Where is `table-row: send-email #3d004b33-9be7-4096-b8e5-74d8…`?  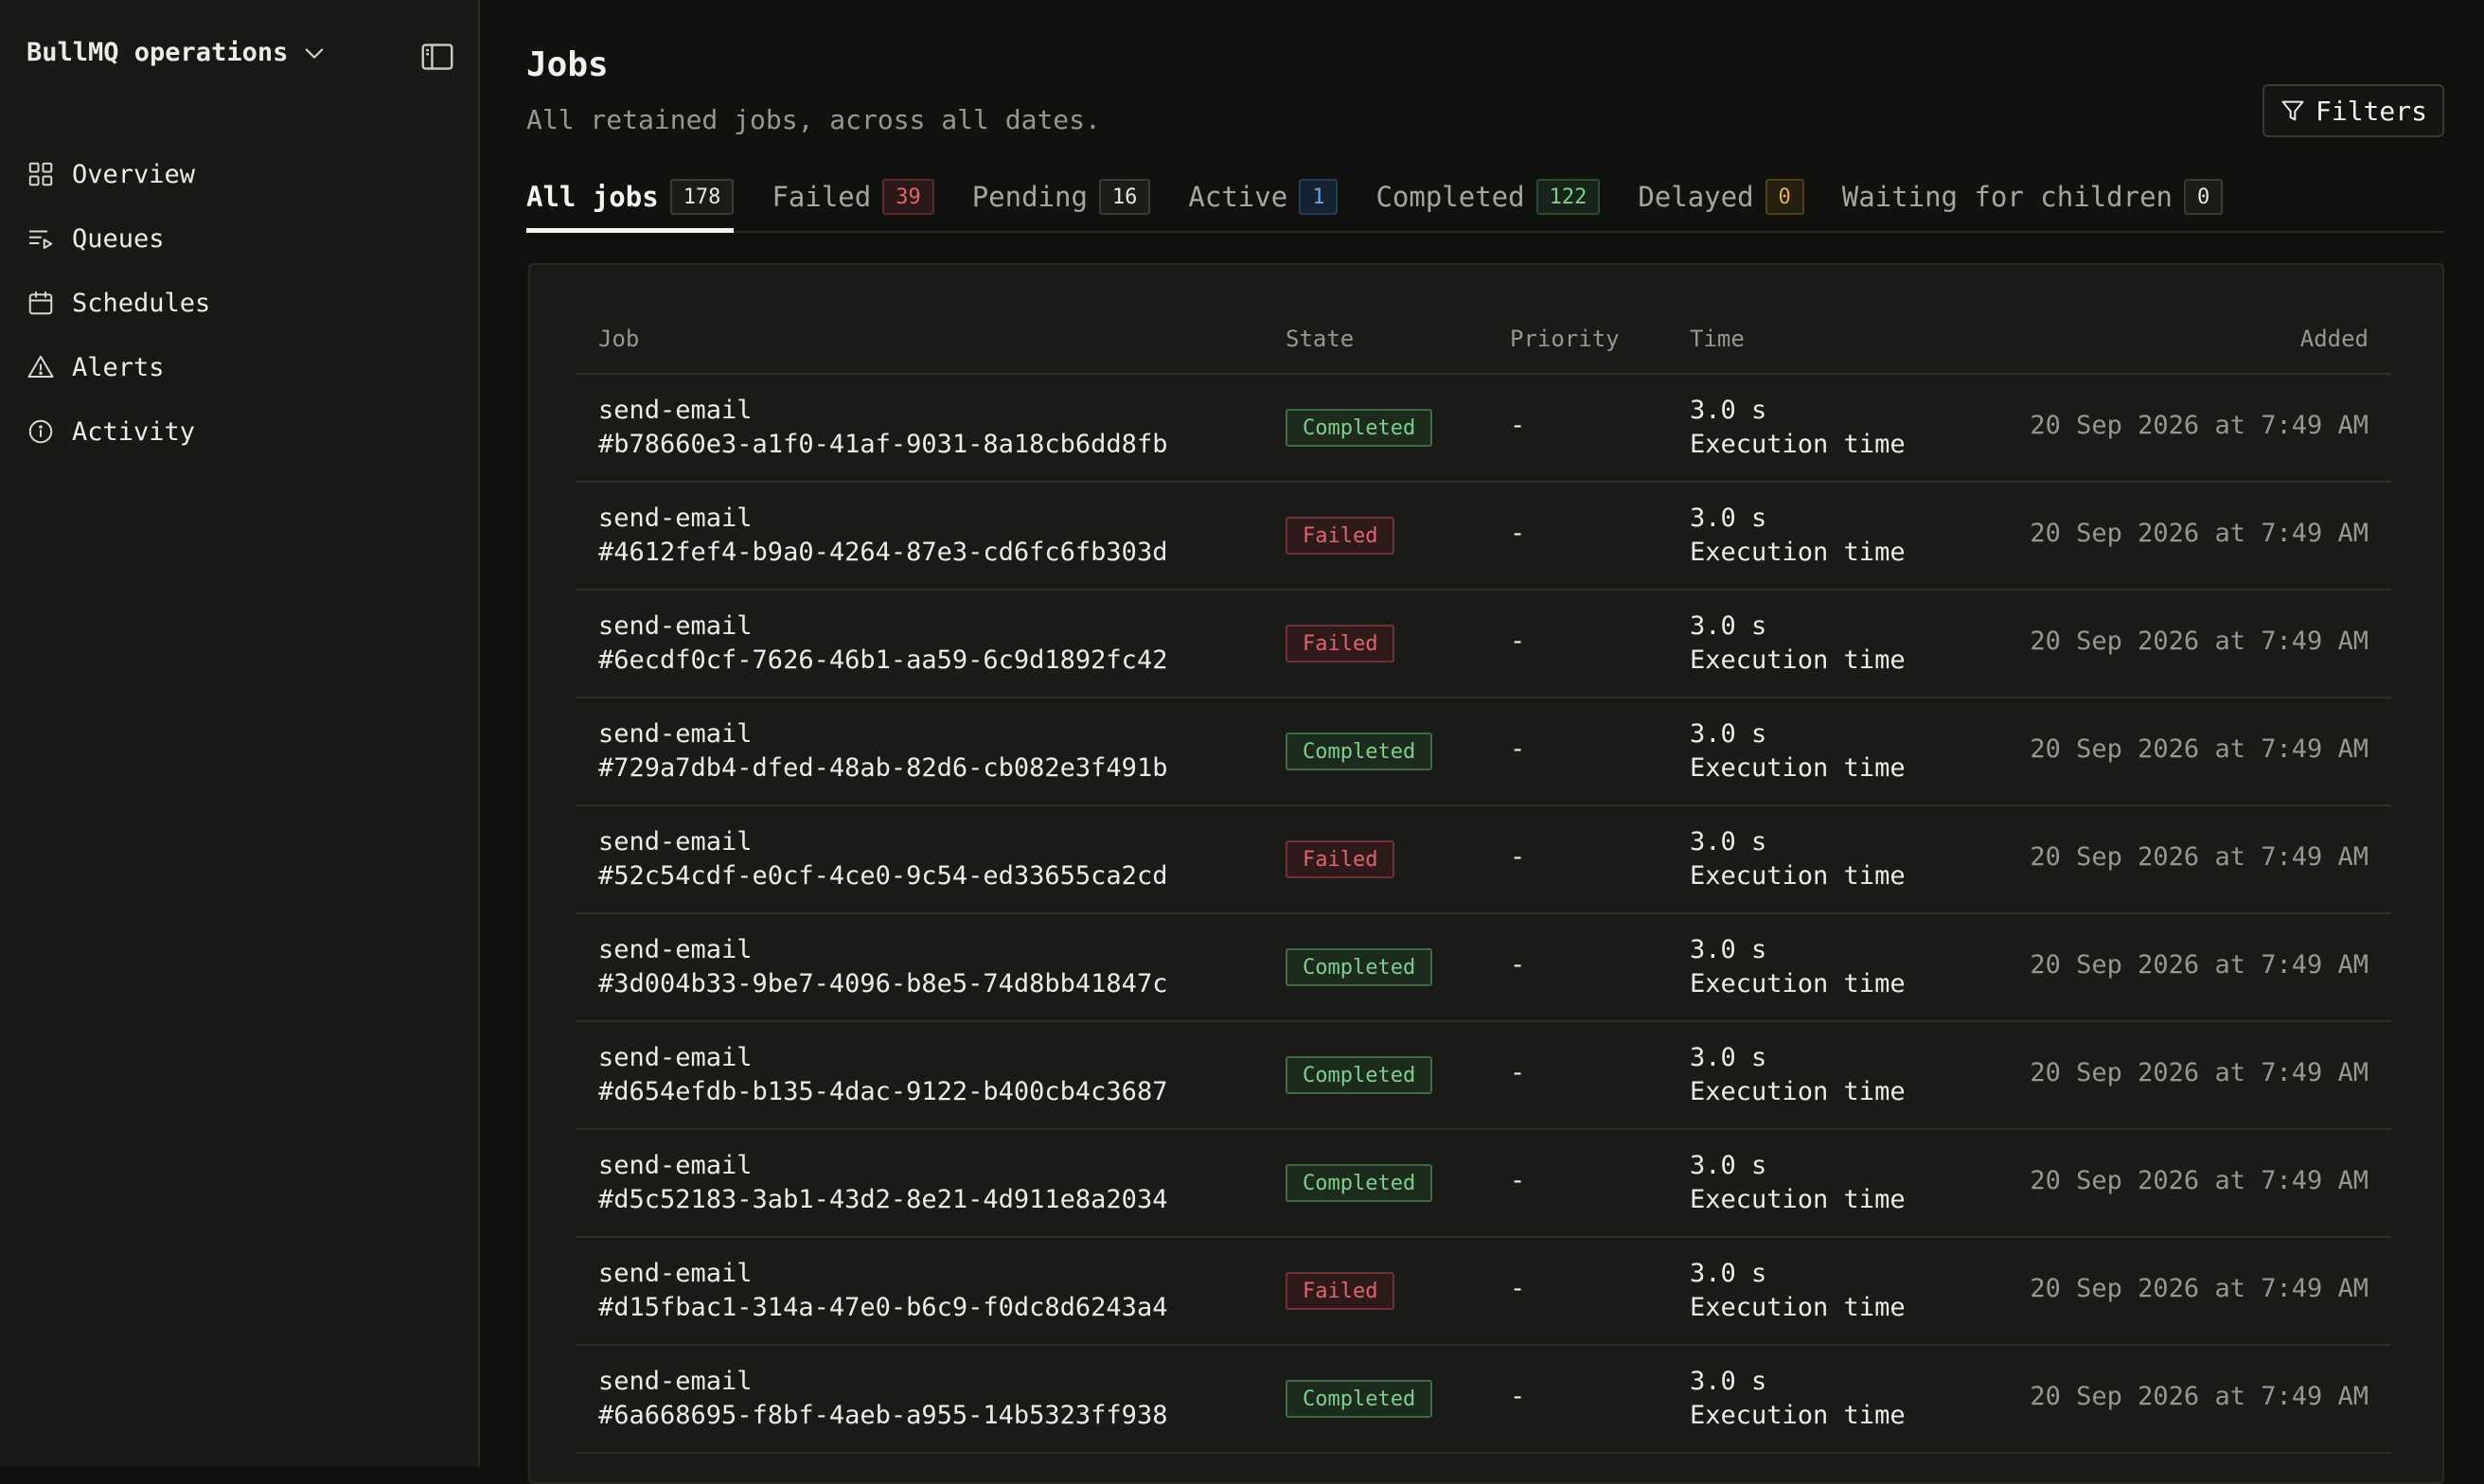 table-row: send-email #3d004b33-9be7-4096-b8e5-74d8… is located at coordinates (1483, 968).